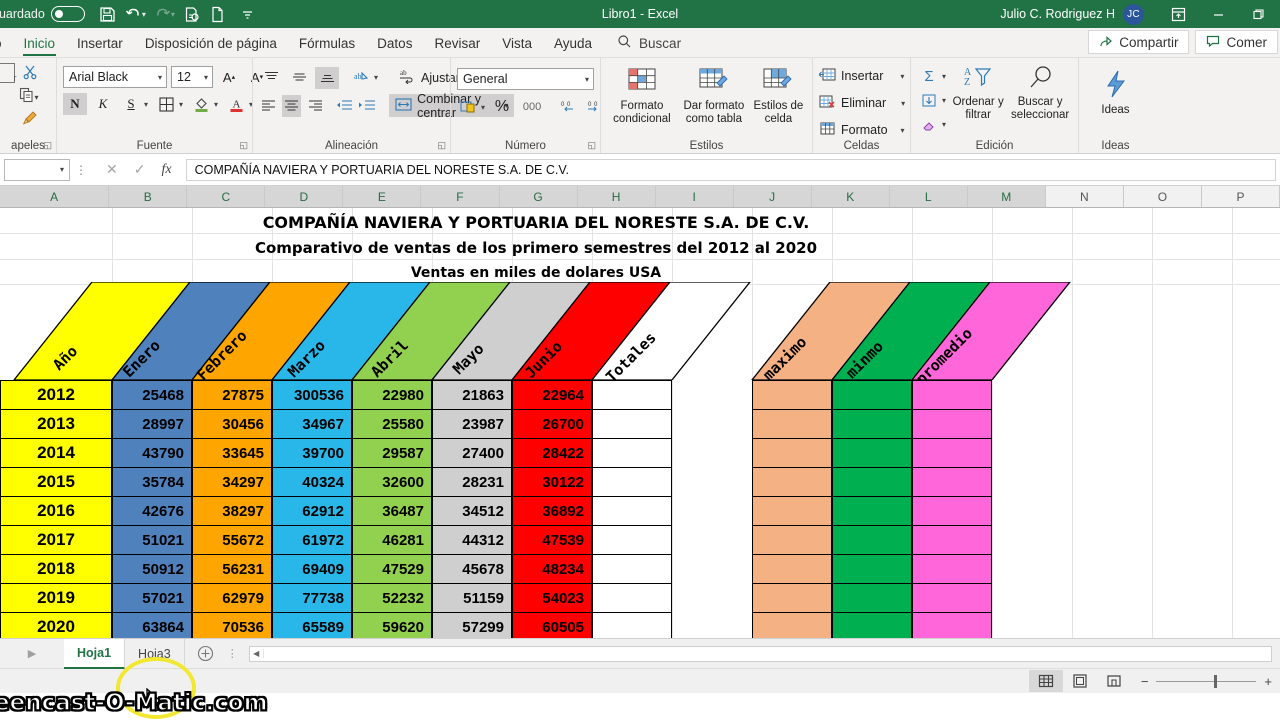 The width and height of the screenshot is (1280, 720). What do you see at coordinates (591, 145) in the screenshot?
I see `numero-dialog-launcher: ◱` at bounding box center [591, 145].